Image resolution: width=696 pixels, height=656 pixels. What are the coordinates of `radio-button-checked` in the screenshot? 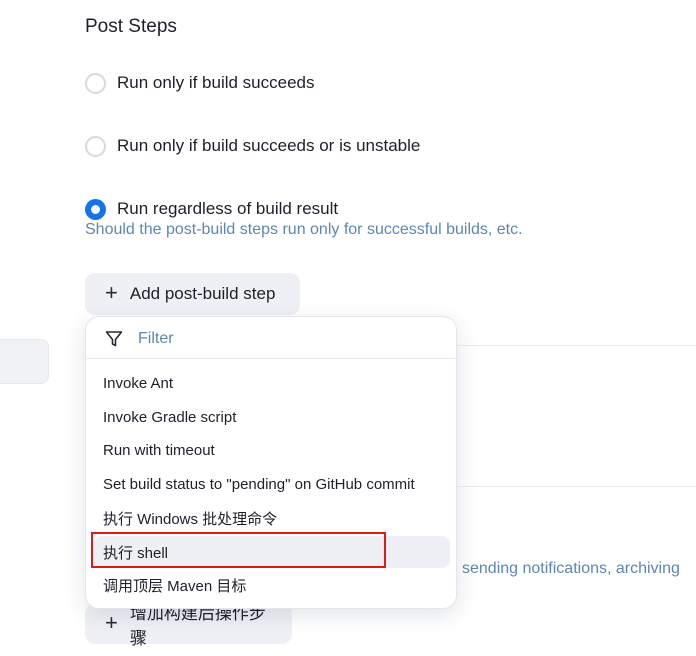 It's located at (95, 209).